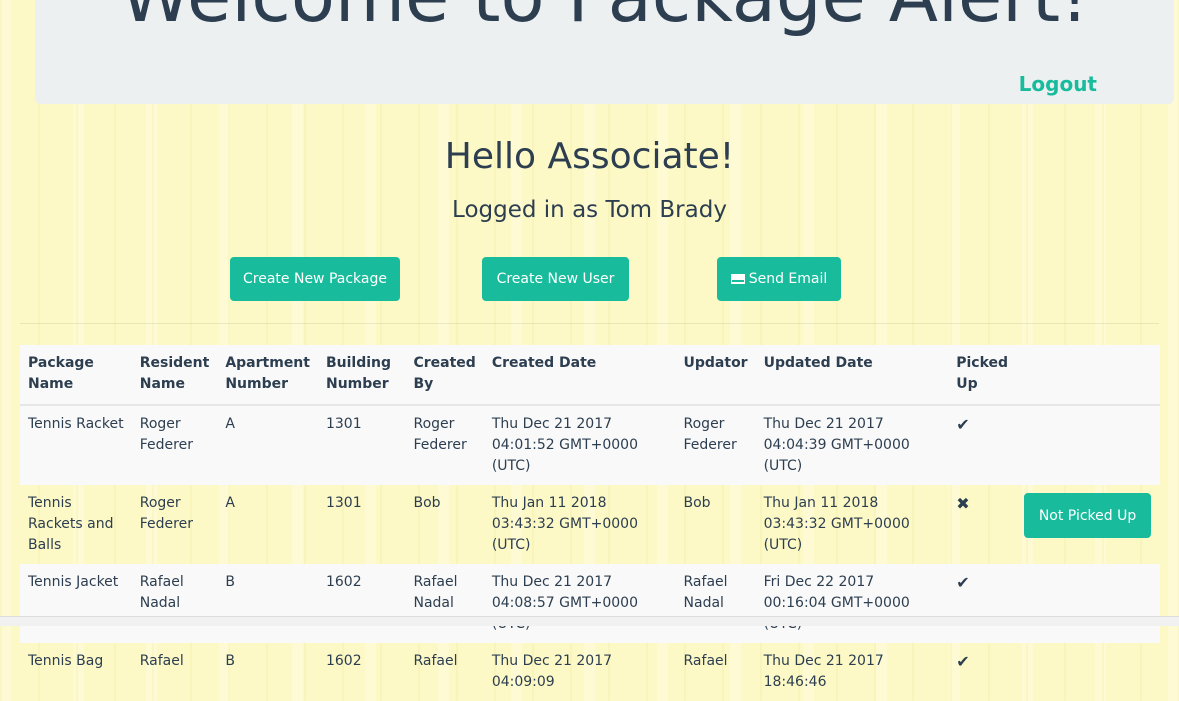  I want to click on cell-updator: Roger Federer, so click(710, 434).